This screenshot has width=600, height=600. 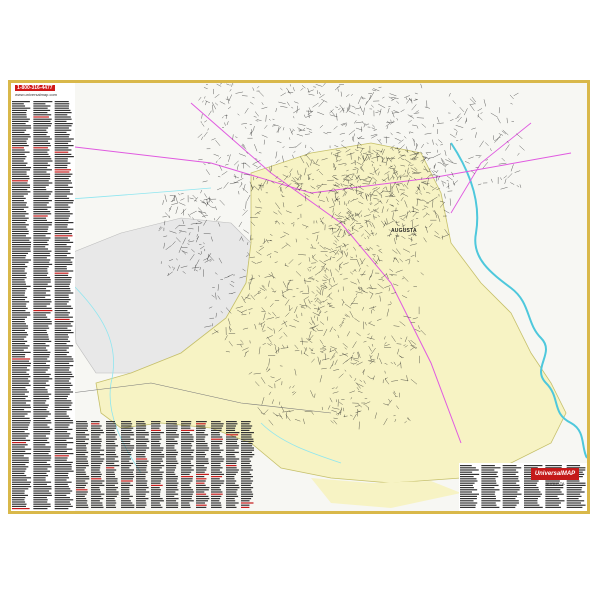 I want to click on city-label: AUGUSTA, so click(x=404, y=231).